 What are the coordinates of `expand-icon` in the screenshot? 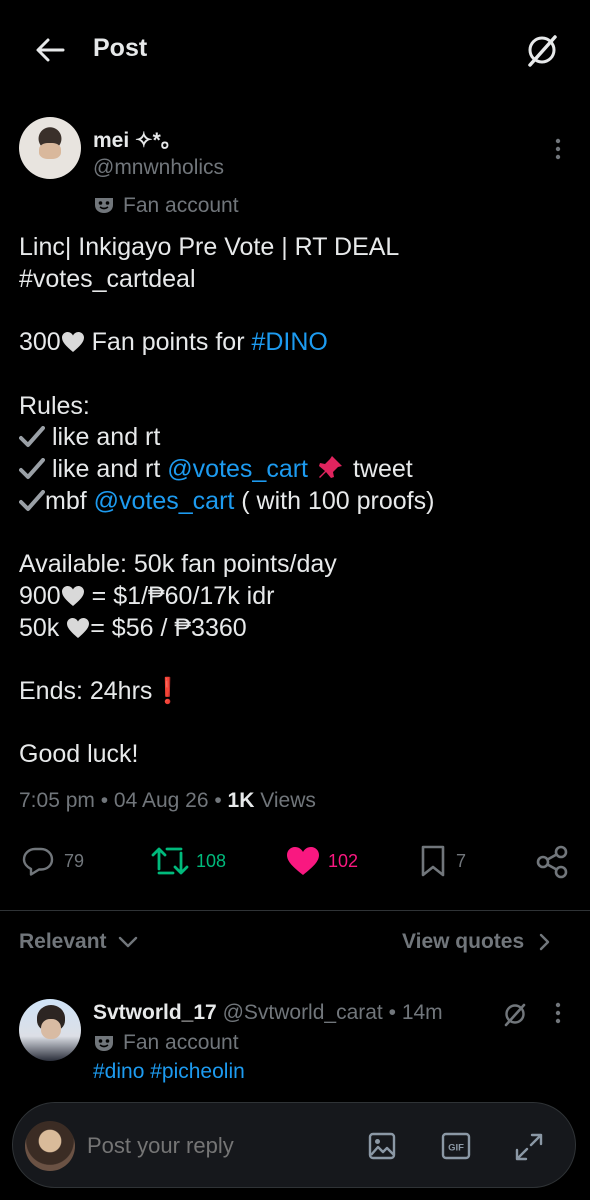 It's located at (529, 1147).